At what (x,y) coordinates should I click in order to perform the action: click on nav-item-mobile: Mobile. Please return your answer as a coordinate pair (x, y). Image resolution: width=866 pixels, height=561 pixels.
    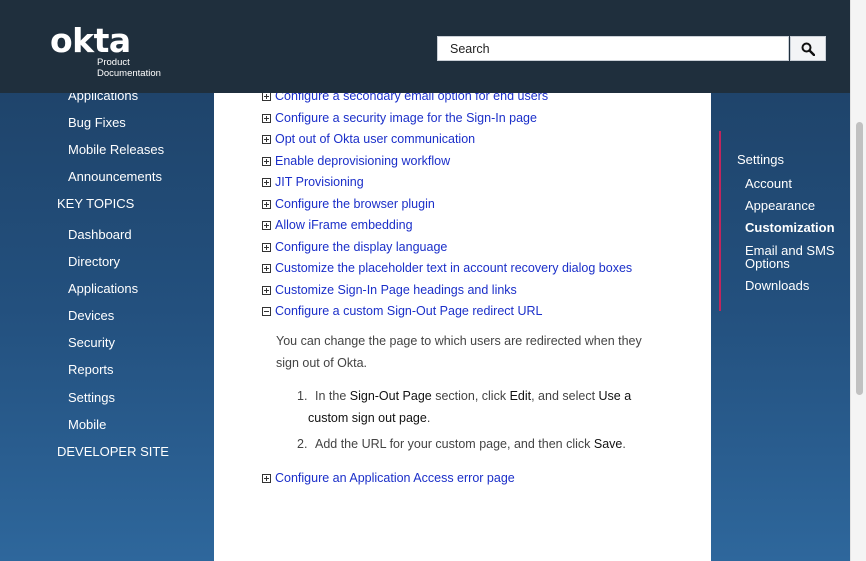
    Looking at the image, I should click on (87, 424).